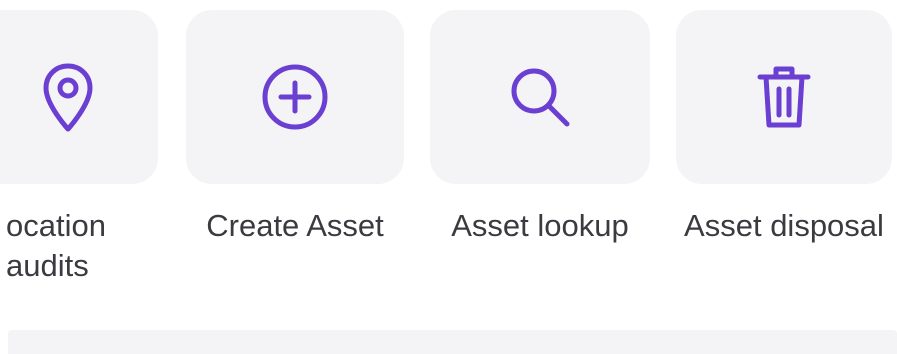 The height and width of the screenshot is (354, 897). Describe the element at coordinates (540, 225) in the screenshot. I see `asset-lookup-label: Asset lookup` at that location.